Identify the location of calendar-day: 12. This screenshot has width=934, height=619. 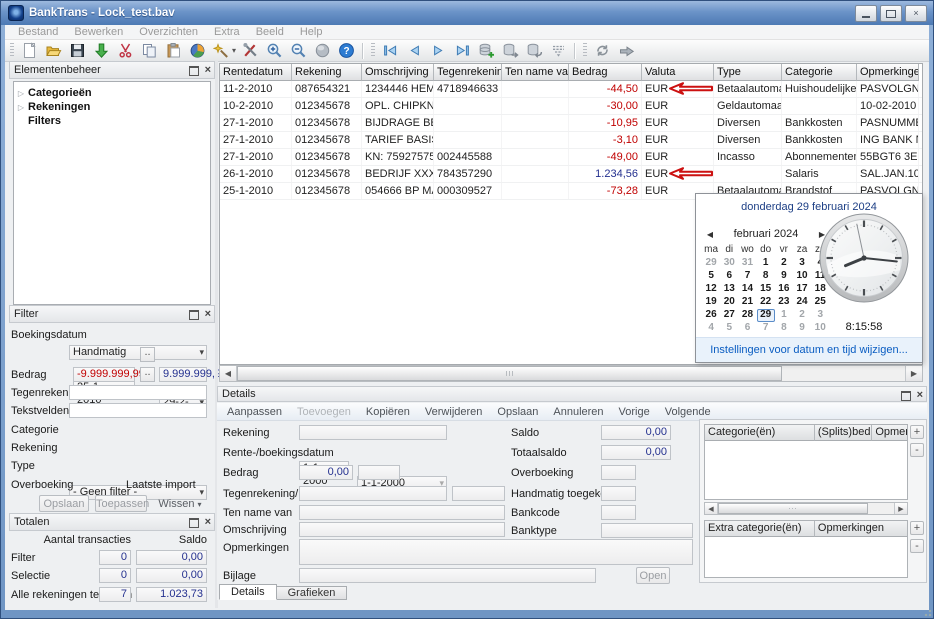
(711, 289).